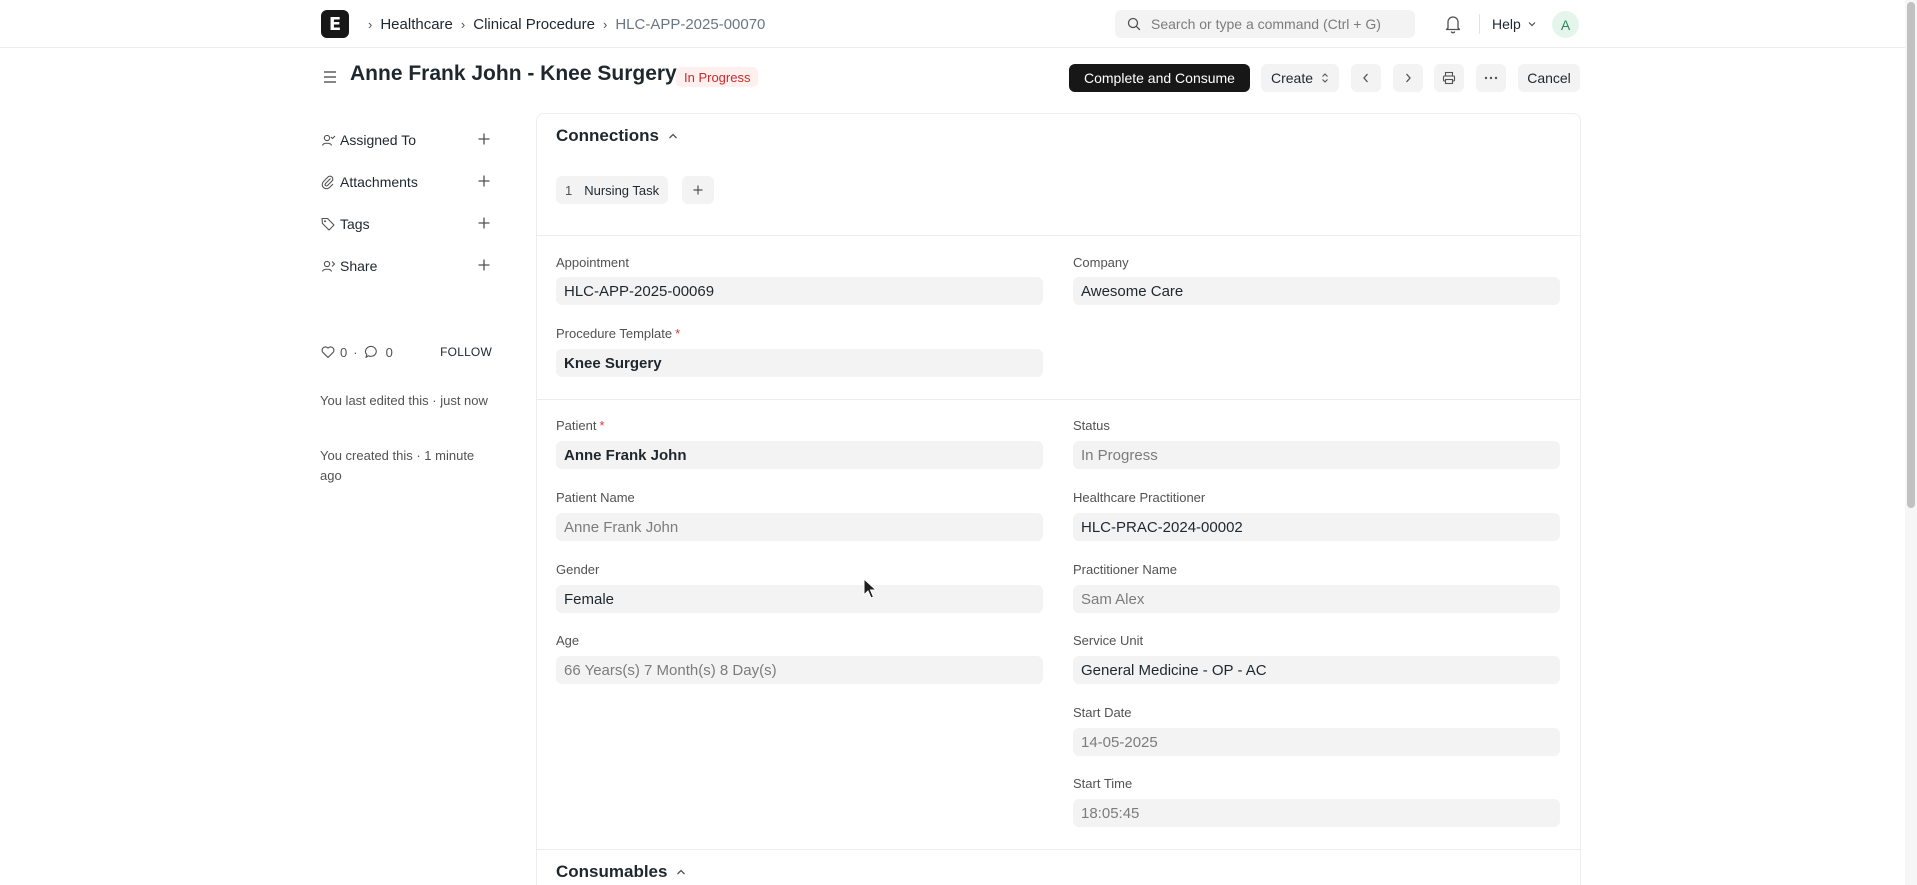 Image resolution: width=1917 pixels, height=885 pixels. What do you see at coordinates (1549, 78) in the screenshot?
I see `cancel-button: Cancel` at bounding box center [1549, 78].